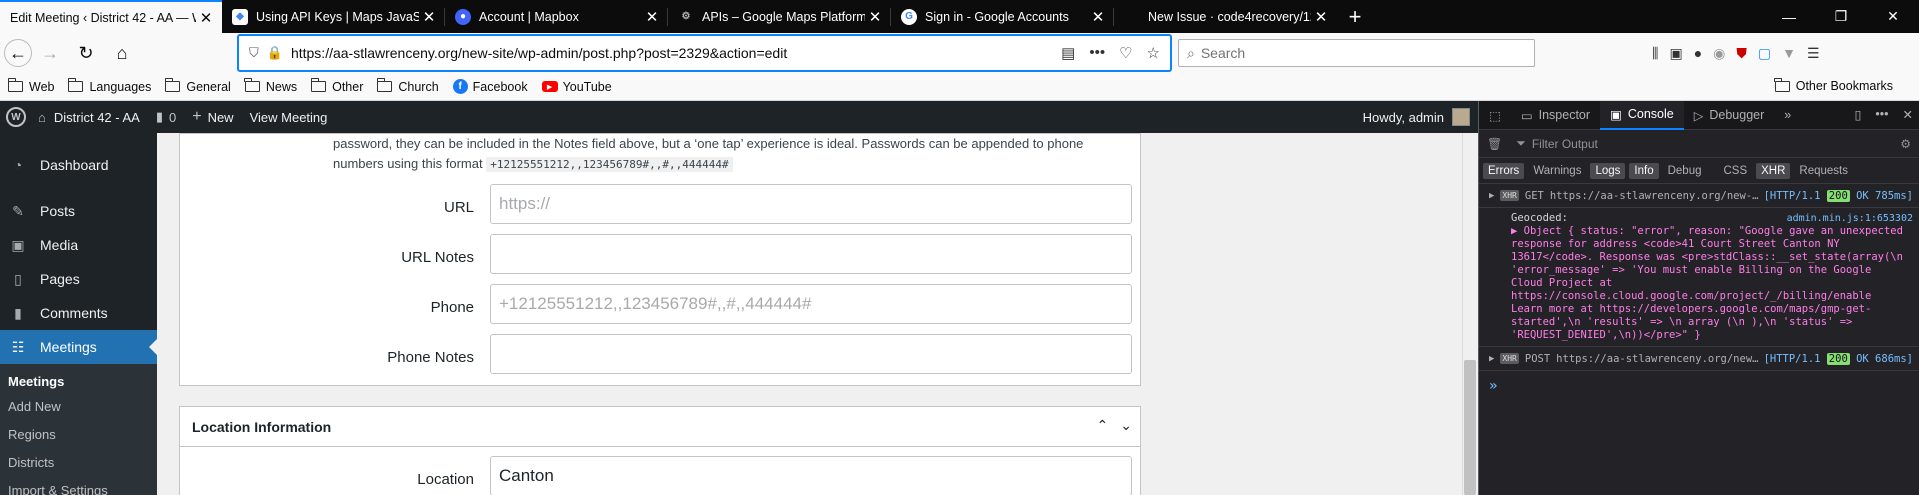 The height and width of the screenshot is (495, 1919). What do you see at coordinates (1857, 114) in the screenshot?
I see `dock-icon: ▯` at bounding box center [1857, 114].